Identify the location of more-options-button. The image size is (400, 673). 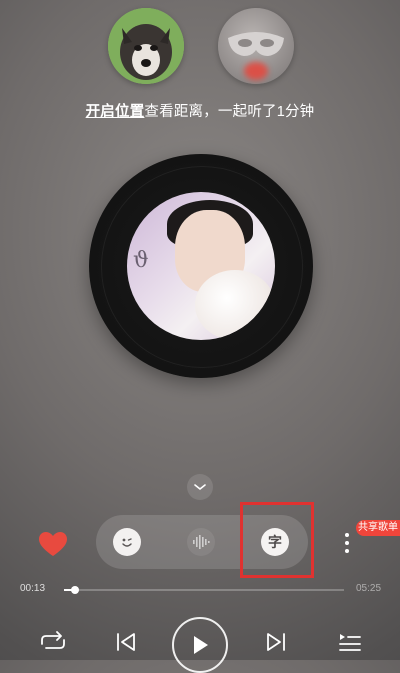
(347, 543).